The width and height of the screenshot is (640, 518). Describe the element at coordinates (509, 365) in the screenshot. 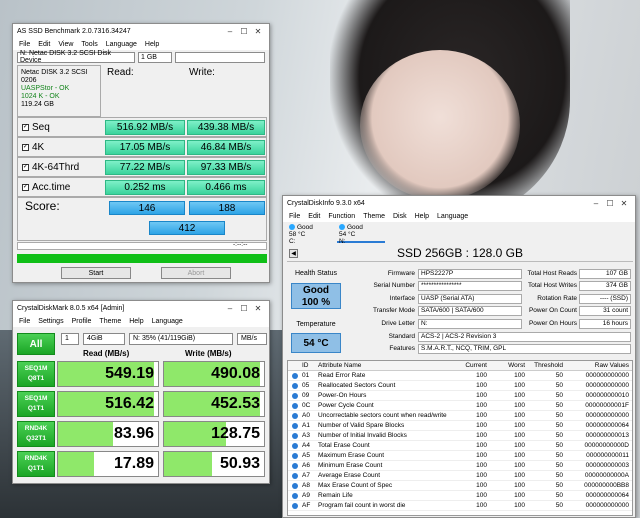

I see `col-worst: Worst` at that location.